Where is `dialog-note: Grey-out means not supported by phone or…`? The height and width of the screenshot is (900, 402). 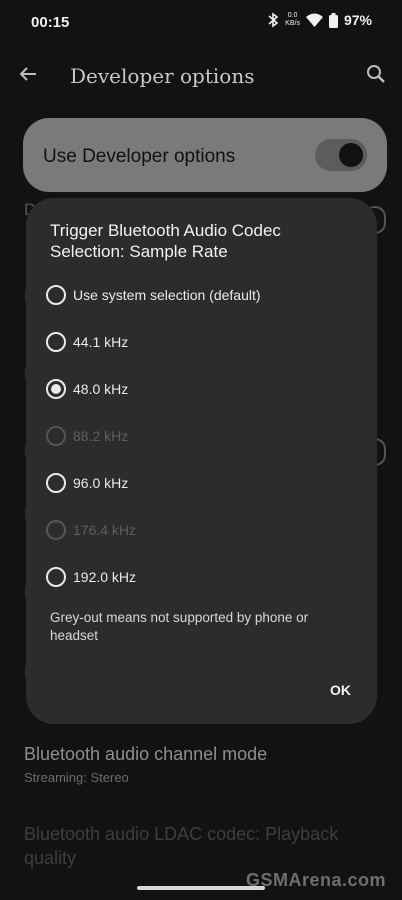
dialog-note: Grey-out means not supported by phone or… is located at coordinates (179, 626).